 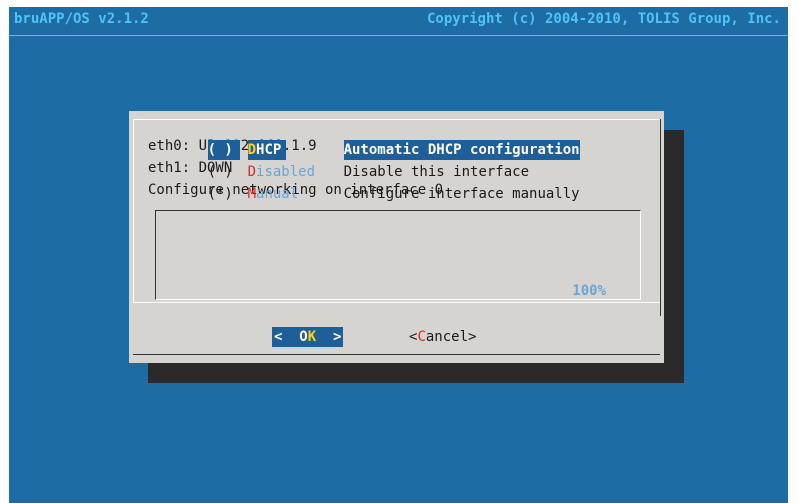 I want to click on ok-bracket-left: <, so click(x=287, y=337).